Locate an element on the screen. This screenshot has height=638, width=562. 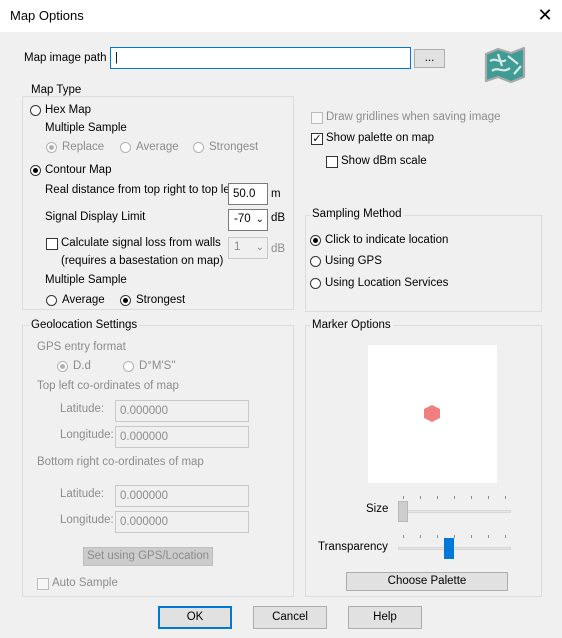
show-dbm-scale-label: Show dBm scale is located at coordinates (384, 161).